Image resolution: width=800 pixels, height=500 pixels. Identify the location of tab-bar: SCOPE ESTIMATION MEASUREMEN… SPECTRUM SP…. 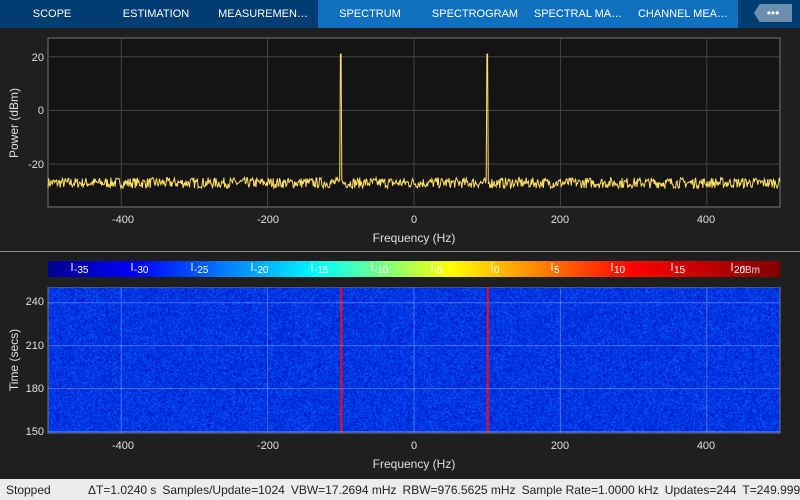
(400, 14).